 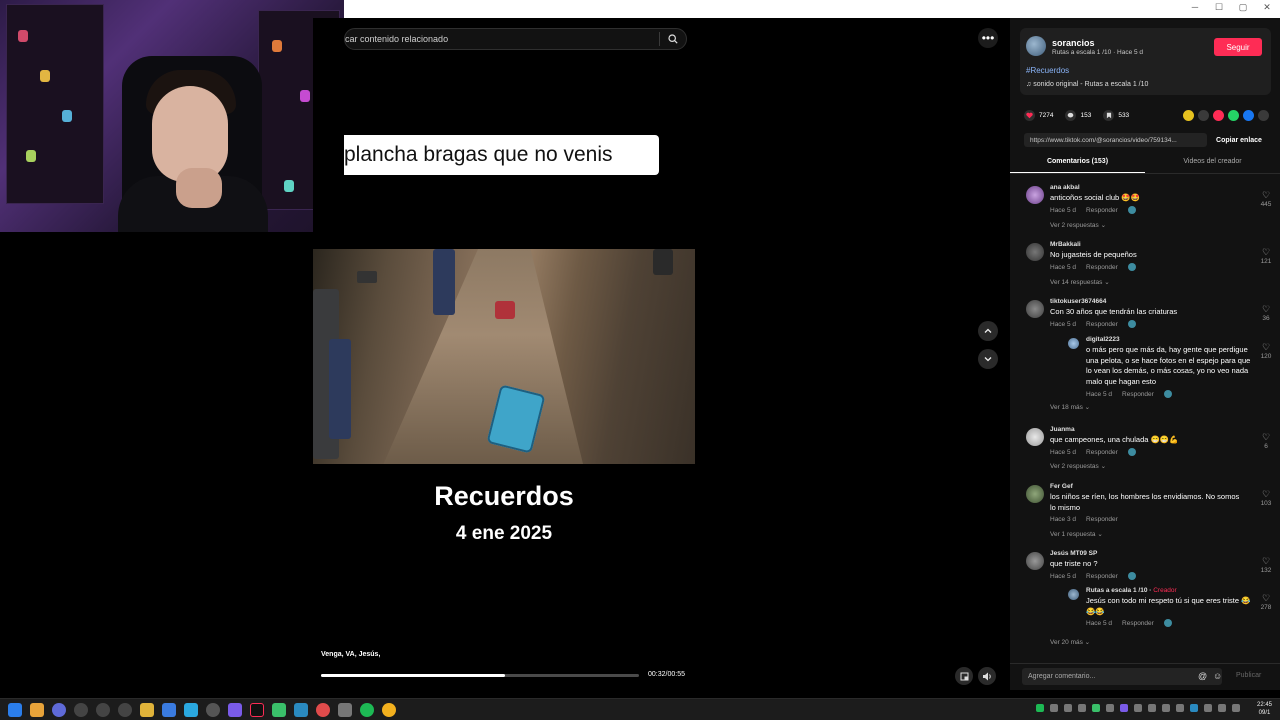 I want to click on close-icon: ✕, so click(x=1267, y=7).